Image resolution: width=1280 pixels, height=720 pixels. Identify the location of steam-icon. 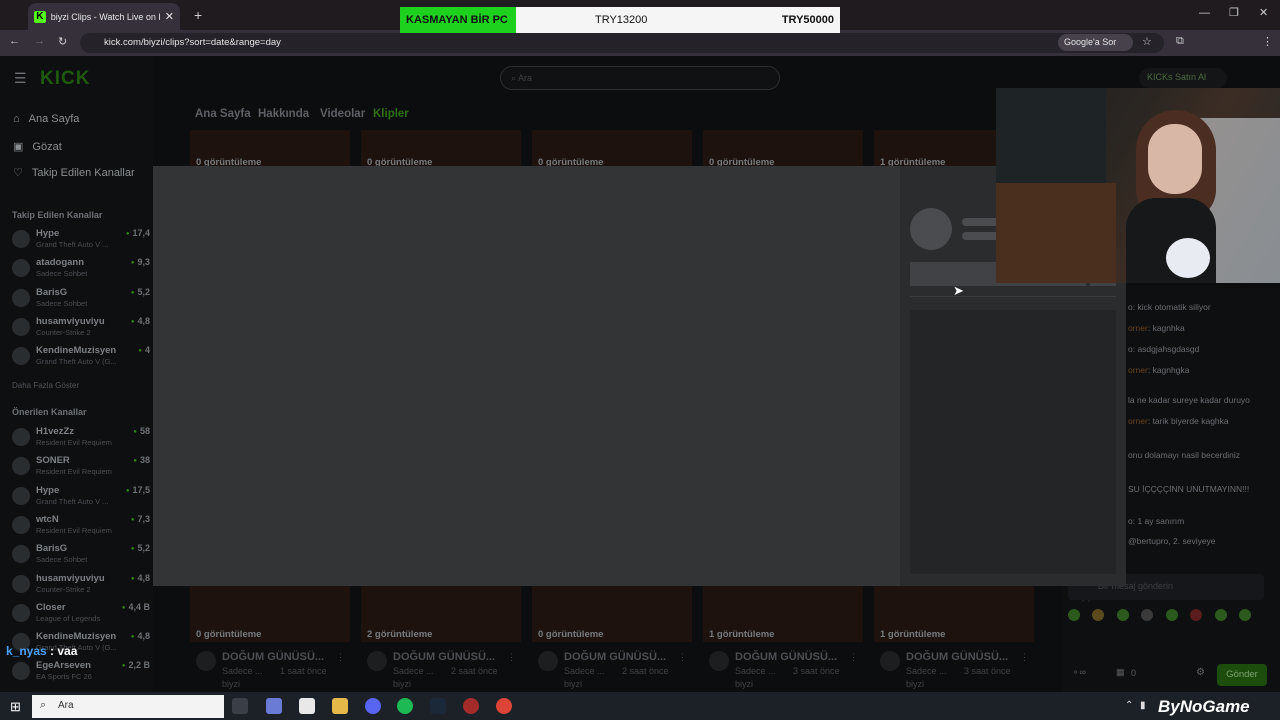
(438, 706).